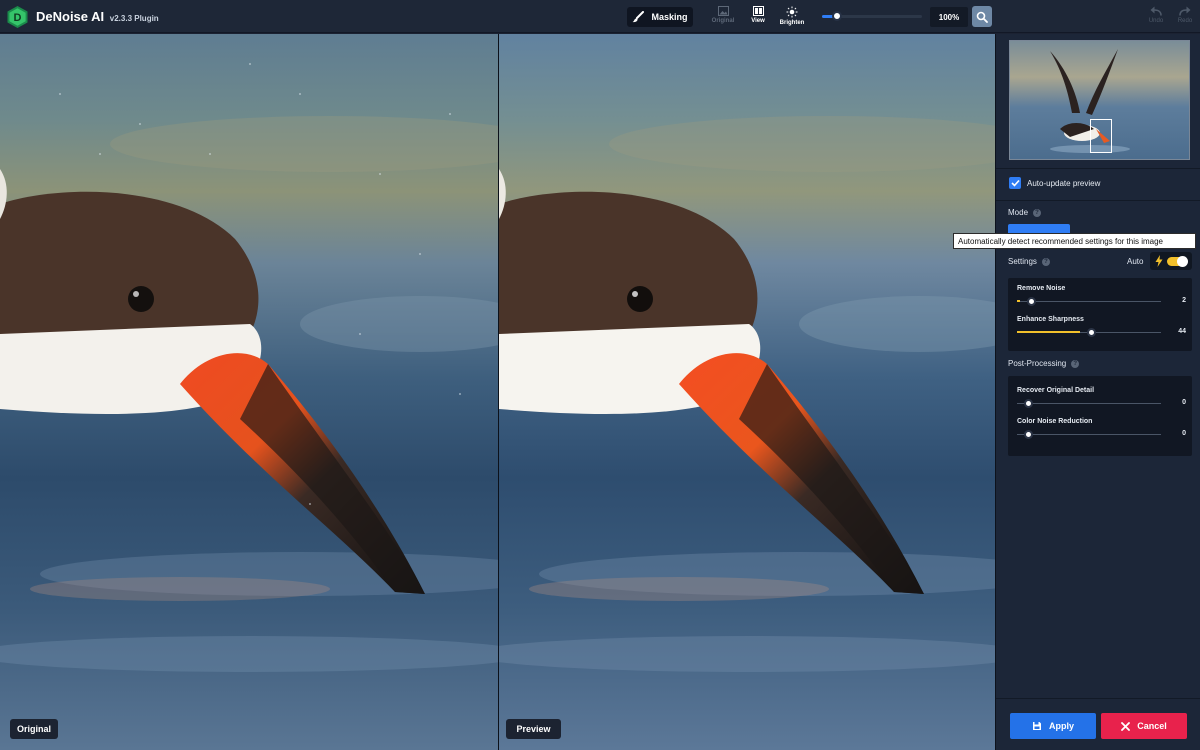 The height and width of the screenshot is (750, 1200). I want to click on view-mode-button: View, so click(758, 18).